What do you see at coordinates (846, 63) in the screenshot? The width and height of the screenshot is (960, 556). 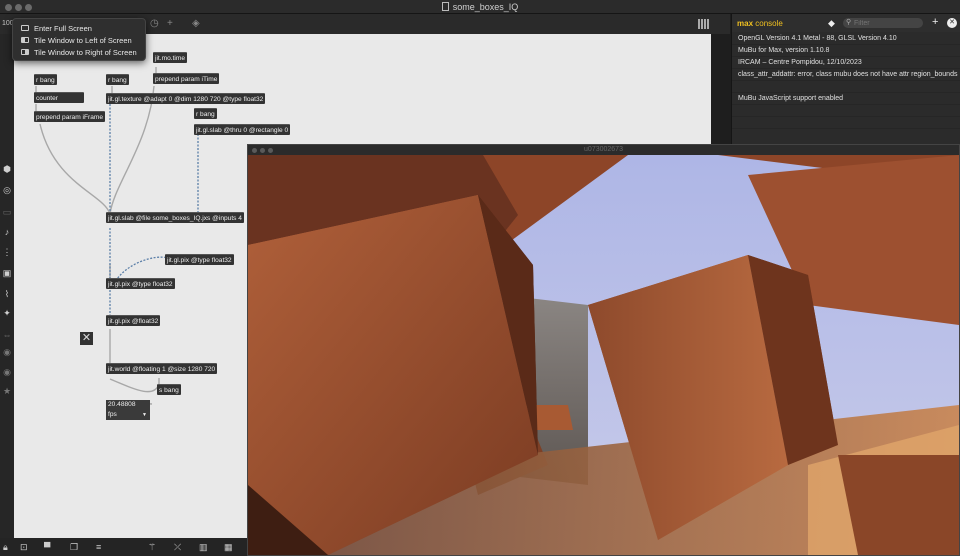 I see `console-line: IRCAM – Centre Pompidou, 12/10/2023` at bounding box center [846, 63].